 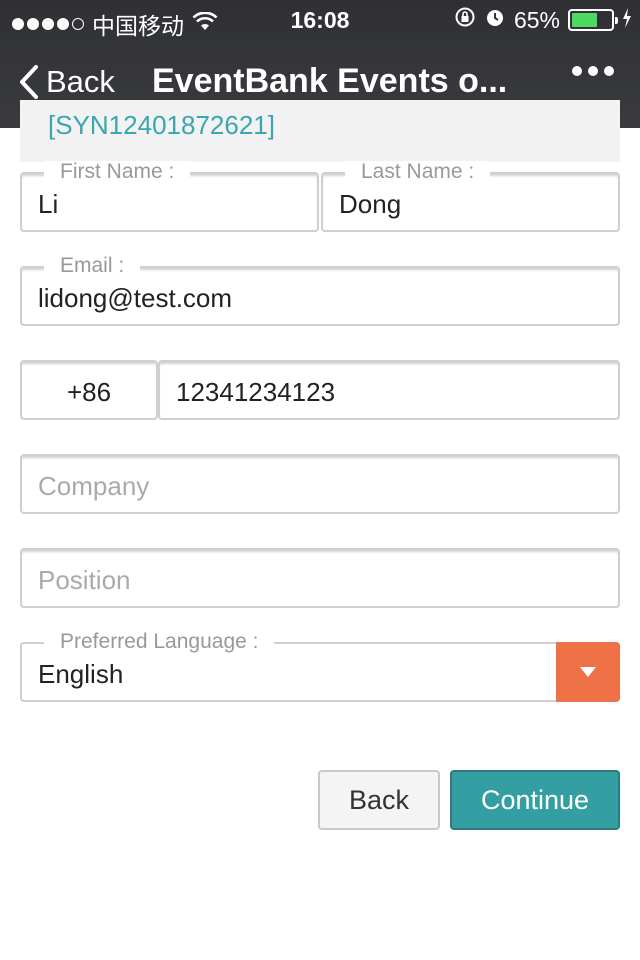 I want to click on language-dropdown-button, so click(x=588, y=672).